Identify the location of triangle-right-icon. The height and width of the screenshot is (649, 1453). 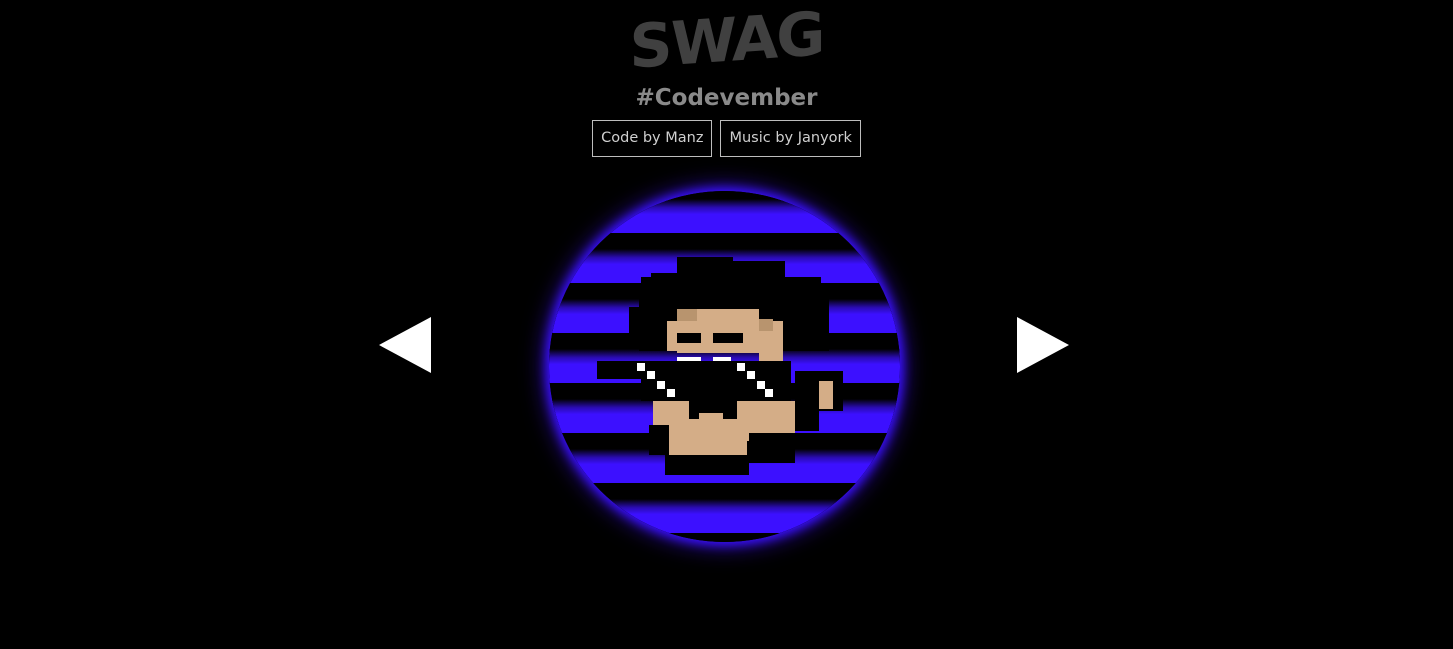
(1043, 345).